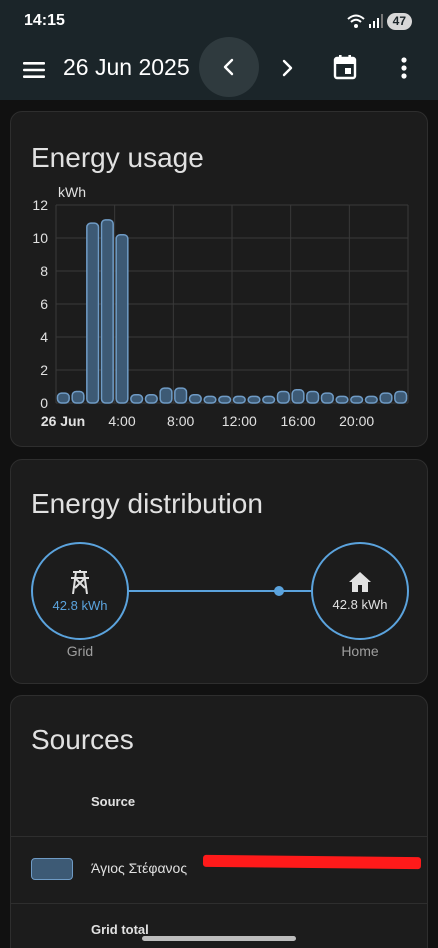  Describe the element at coordinates (360, 651) in the screenshot. I see `home-label: Home` at that location.